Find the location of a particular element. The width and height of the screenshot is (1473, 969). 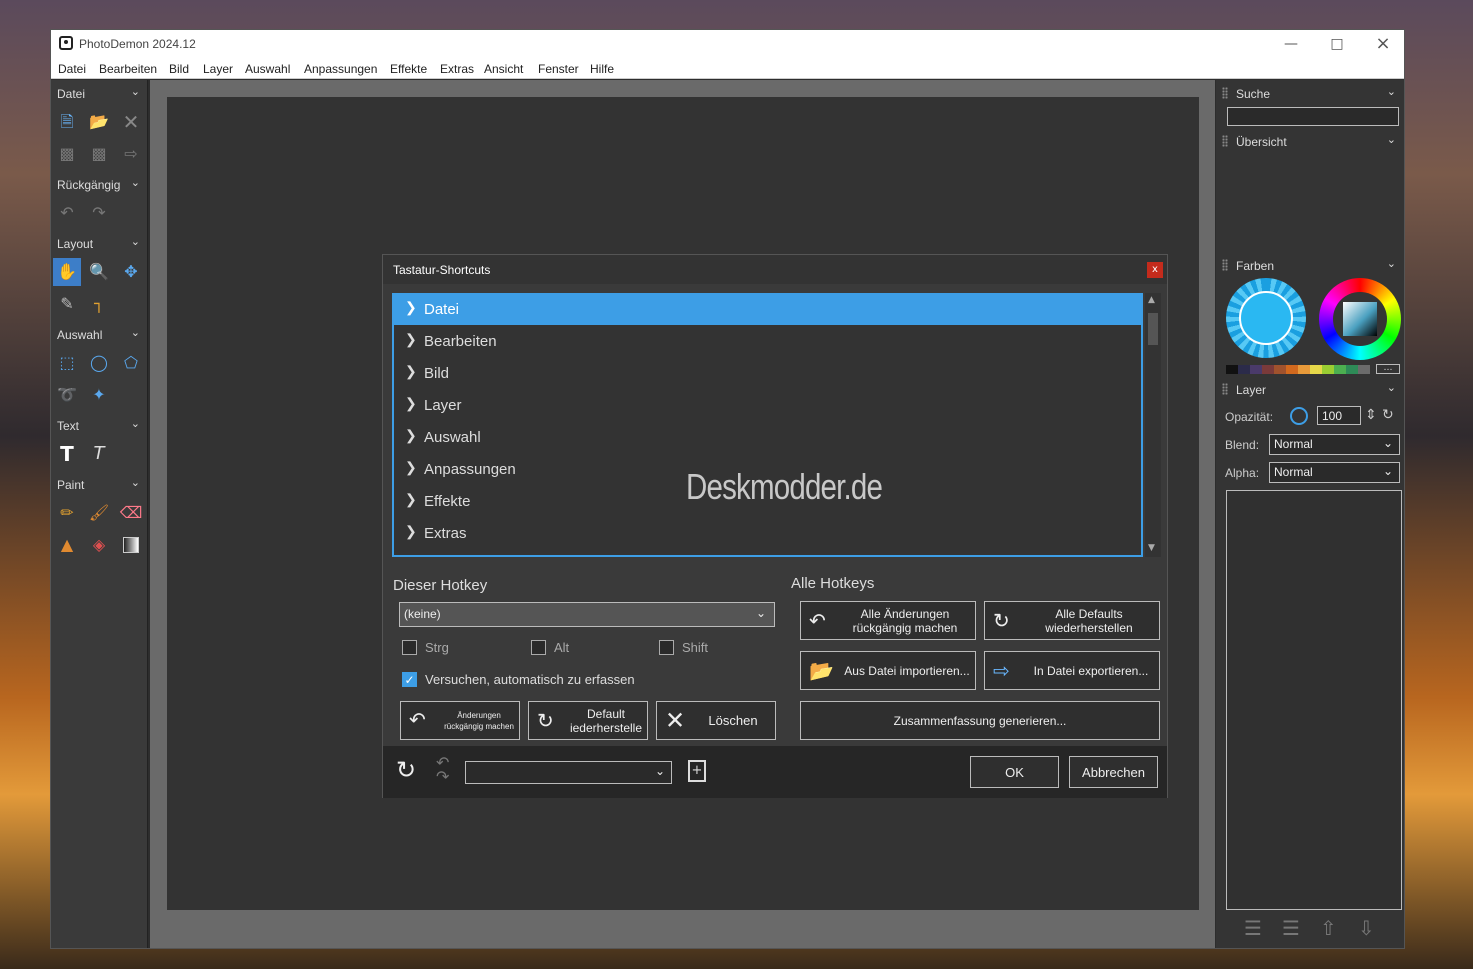

opacity-field: 100 is located at coordinates (1339, 415).